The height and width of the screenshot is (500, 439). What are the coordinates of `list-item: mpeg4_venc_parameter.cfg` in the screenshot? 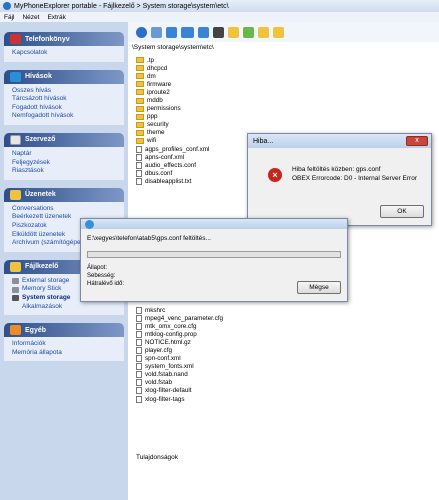 It's located at (236, 318).